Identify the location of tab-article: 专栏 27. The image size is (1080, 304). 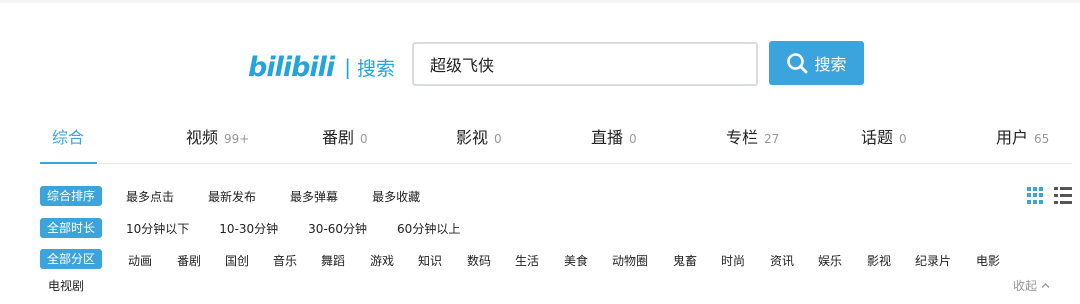
(752, 138).